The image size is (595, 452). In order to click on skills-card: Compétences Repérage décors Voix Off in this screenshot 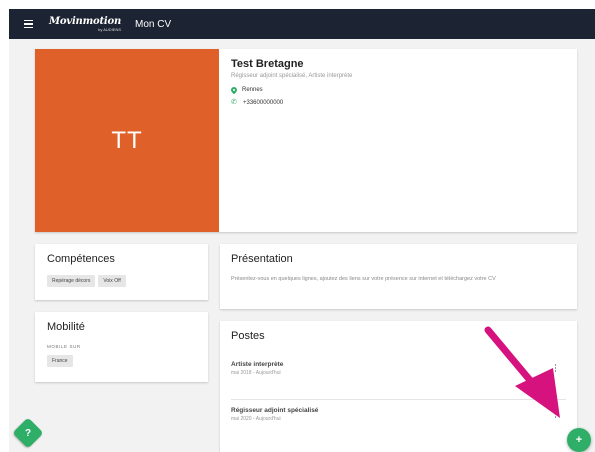, I will do `click(121, 272)`.